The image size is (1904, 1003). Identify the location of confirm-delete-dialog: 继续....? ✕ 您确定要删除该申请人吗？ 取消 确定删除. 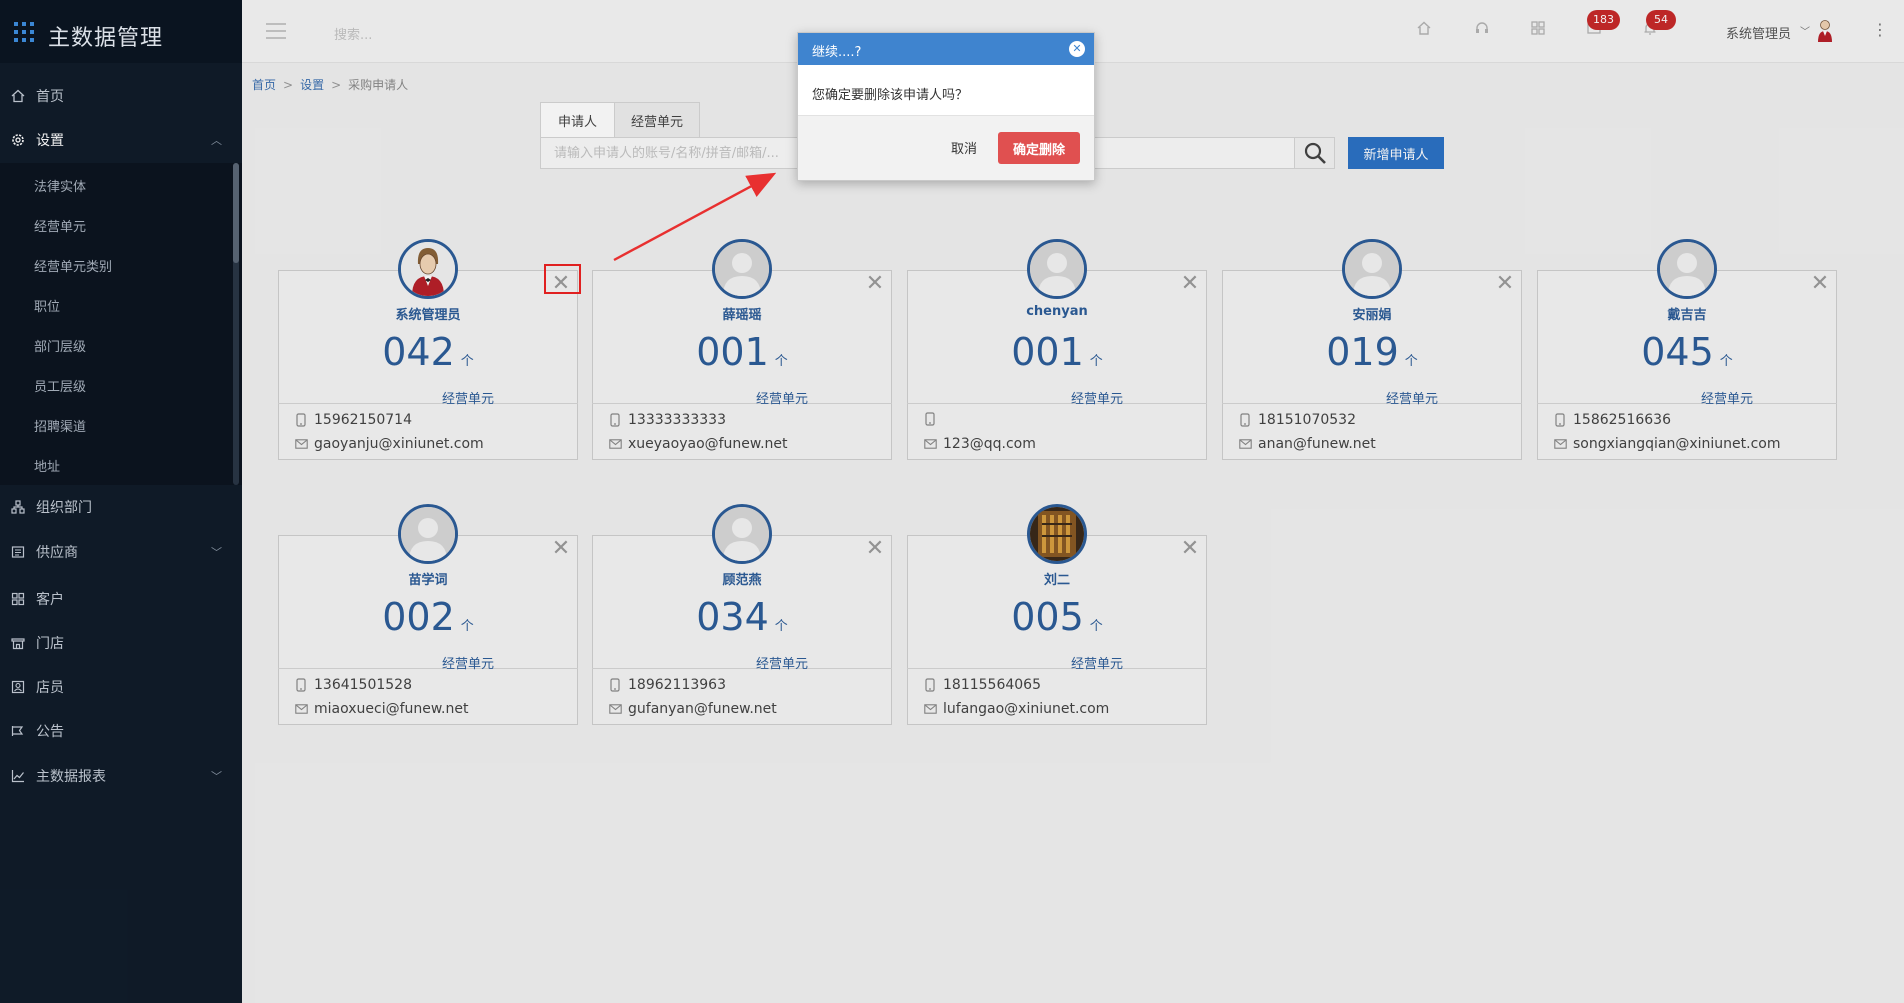
(946, 106).